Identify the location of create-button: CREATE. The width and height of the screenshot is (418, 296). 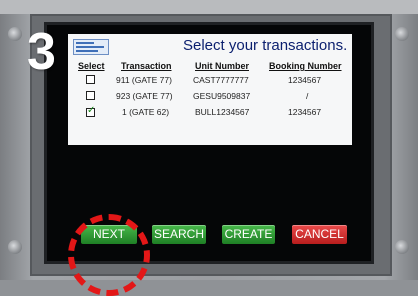
(248, 234).